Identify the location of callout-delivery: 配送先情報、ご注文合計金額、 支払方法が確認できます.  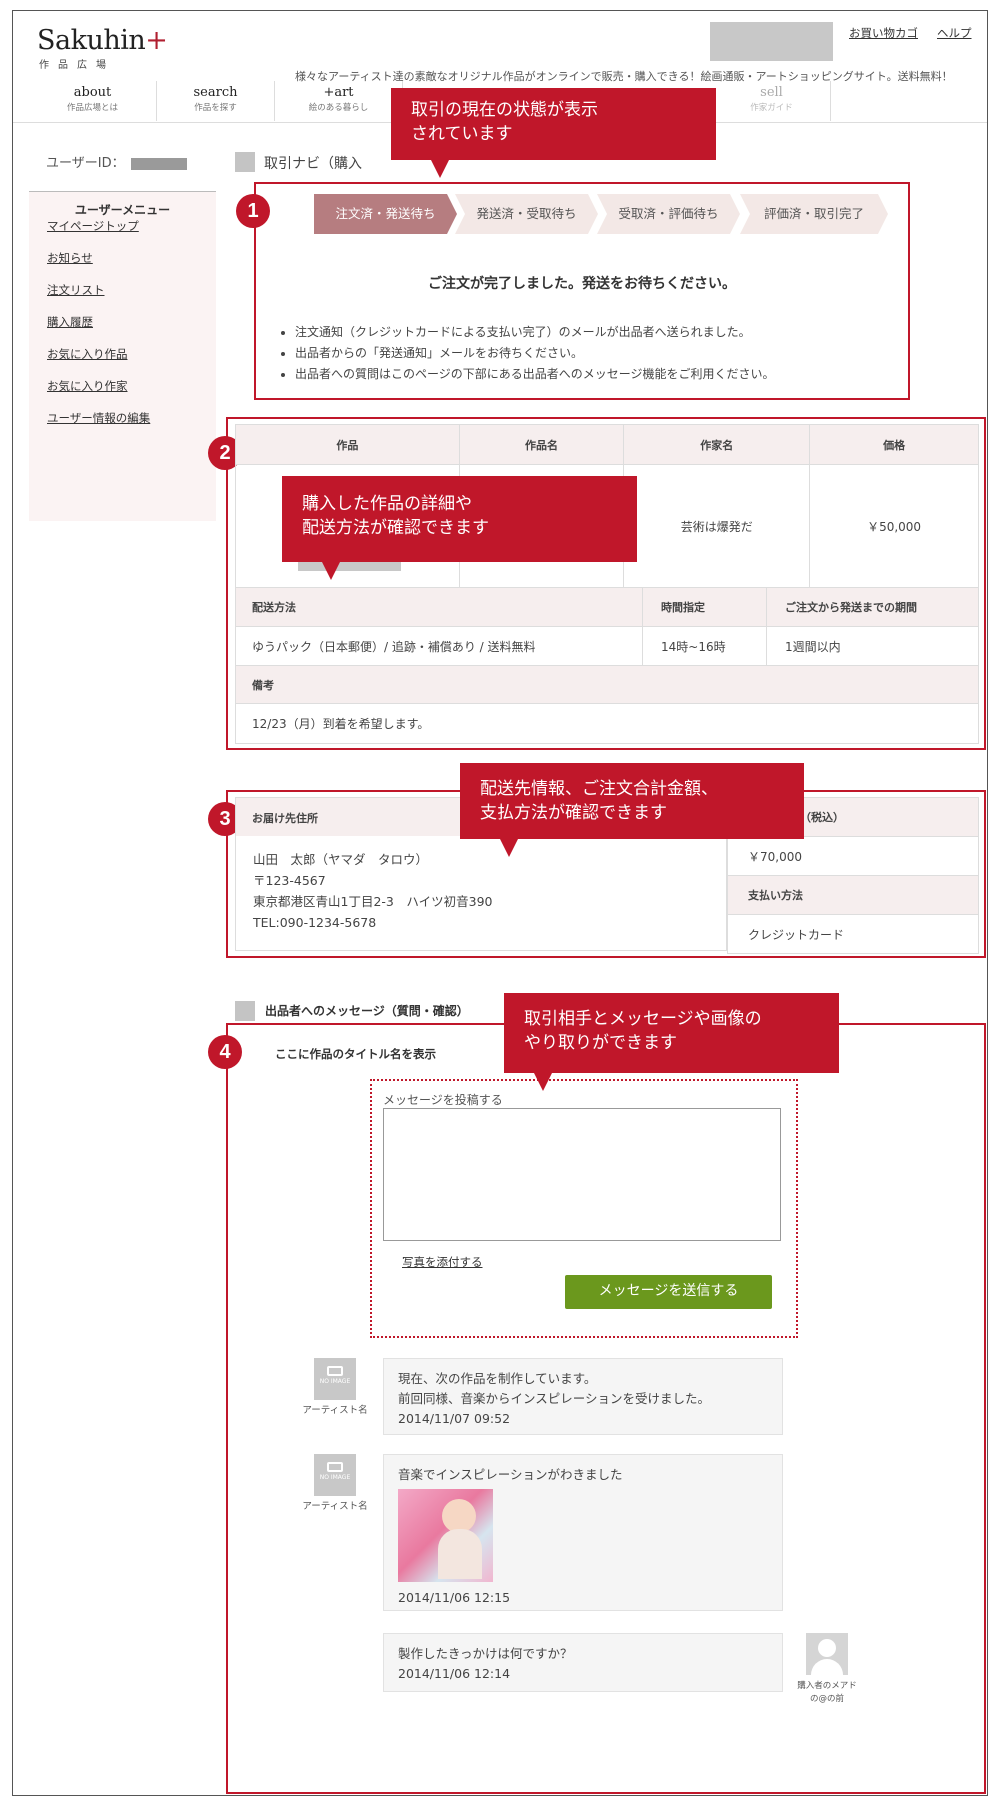
(632, 810).